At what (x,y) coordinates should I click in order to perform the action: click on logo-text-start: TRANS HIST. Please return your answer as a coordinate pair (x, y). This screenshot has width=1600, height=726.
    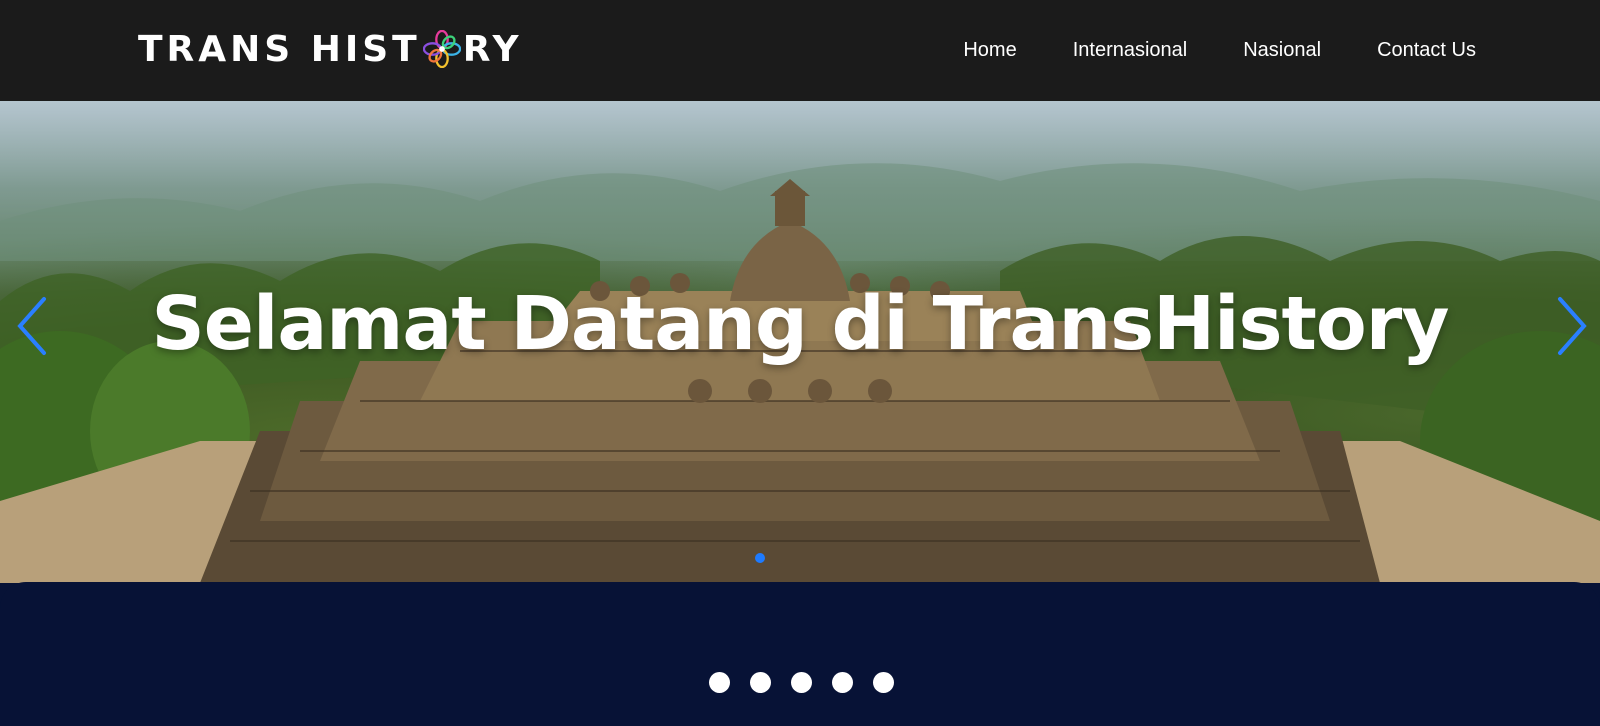
    Looking at the image, I should click on (279, 49).